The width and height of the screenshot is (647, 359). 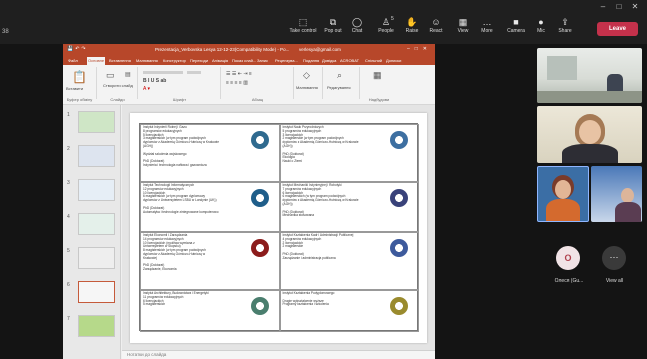 I want to click on take-control-button: ⬚ Take control, so click(x=303, y=25).